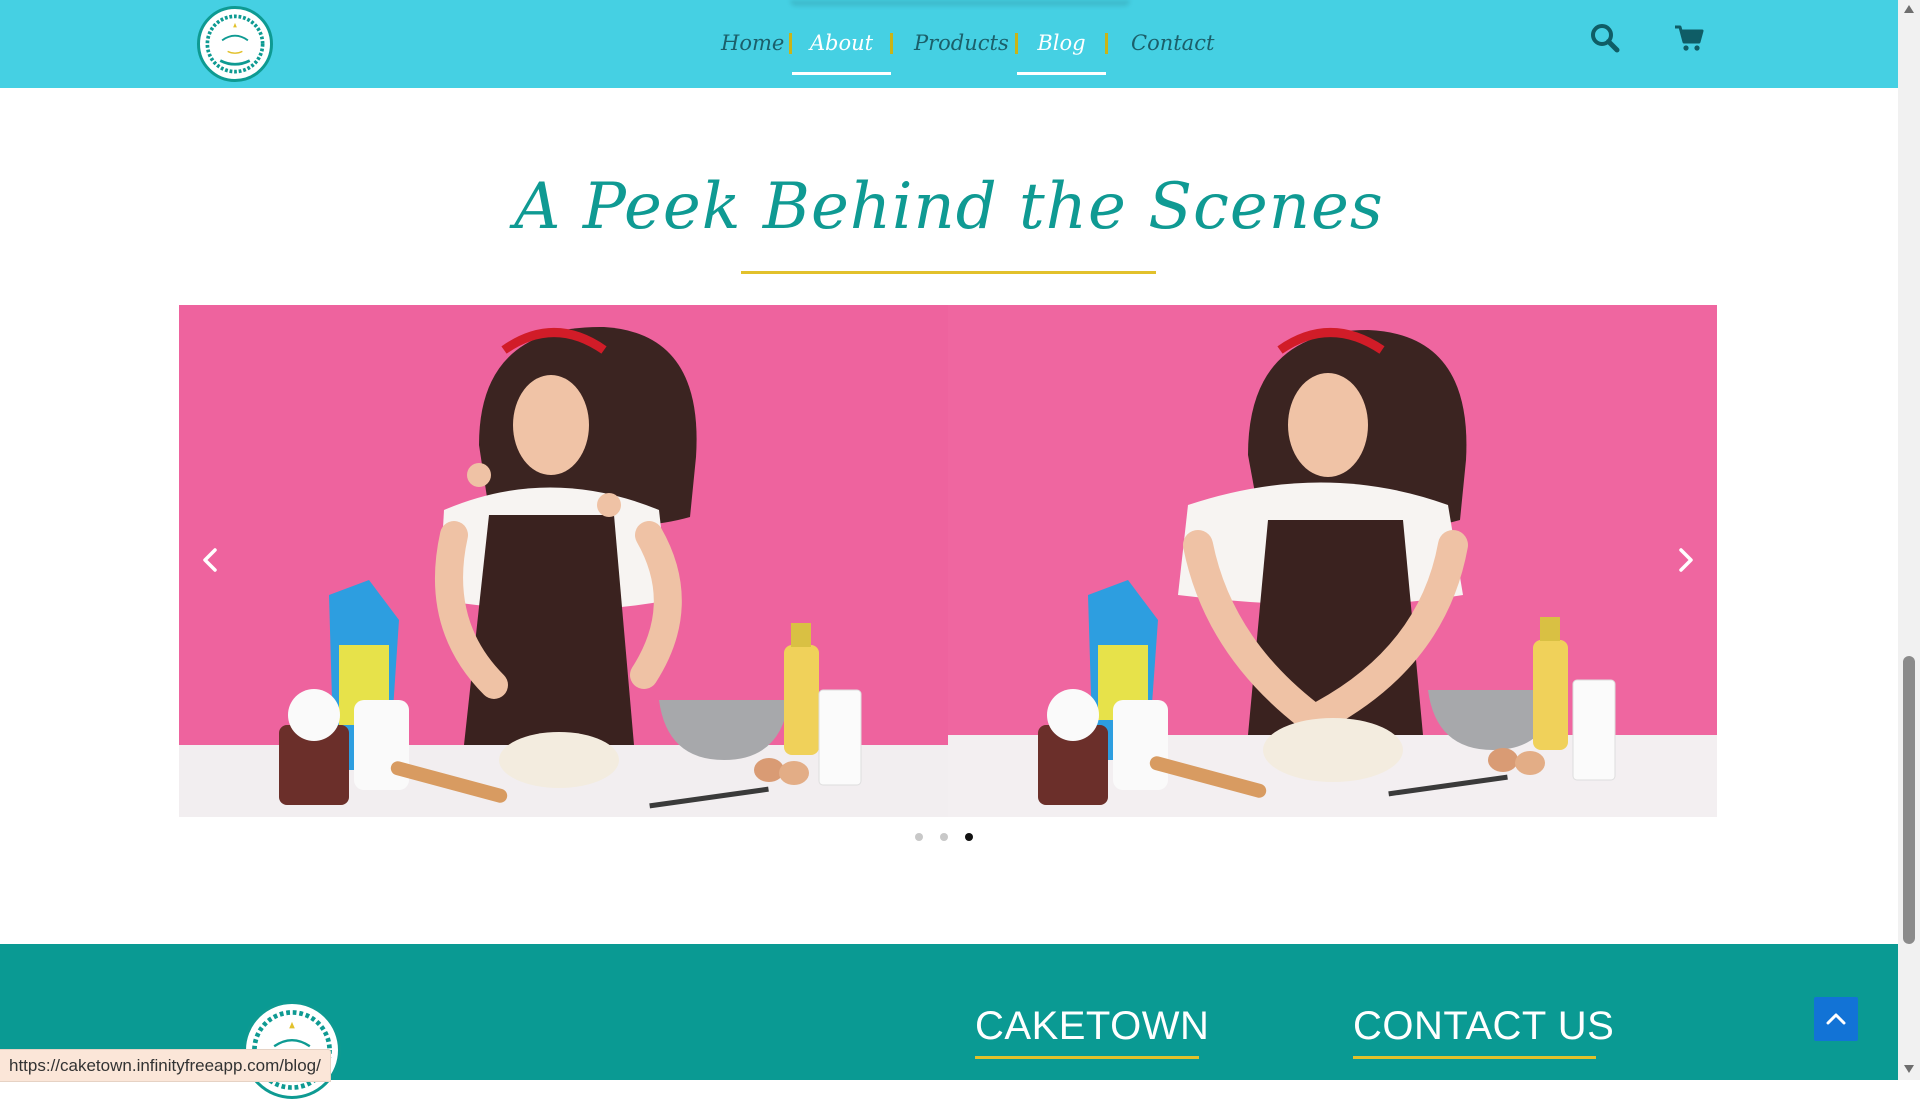 This screenshot has width=1920, height=1099. Describe the element at coordinates (1172, 46) in the screenshot. I see `nav-contact: Contact` at that location.